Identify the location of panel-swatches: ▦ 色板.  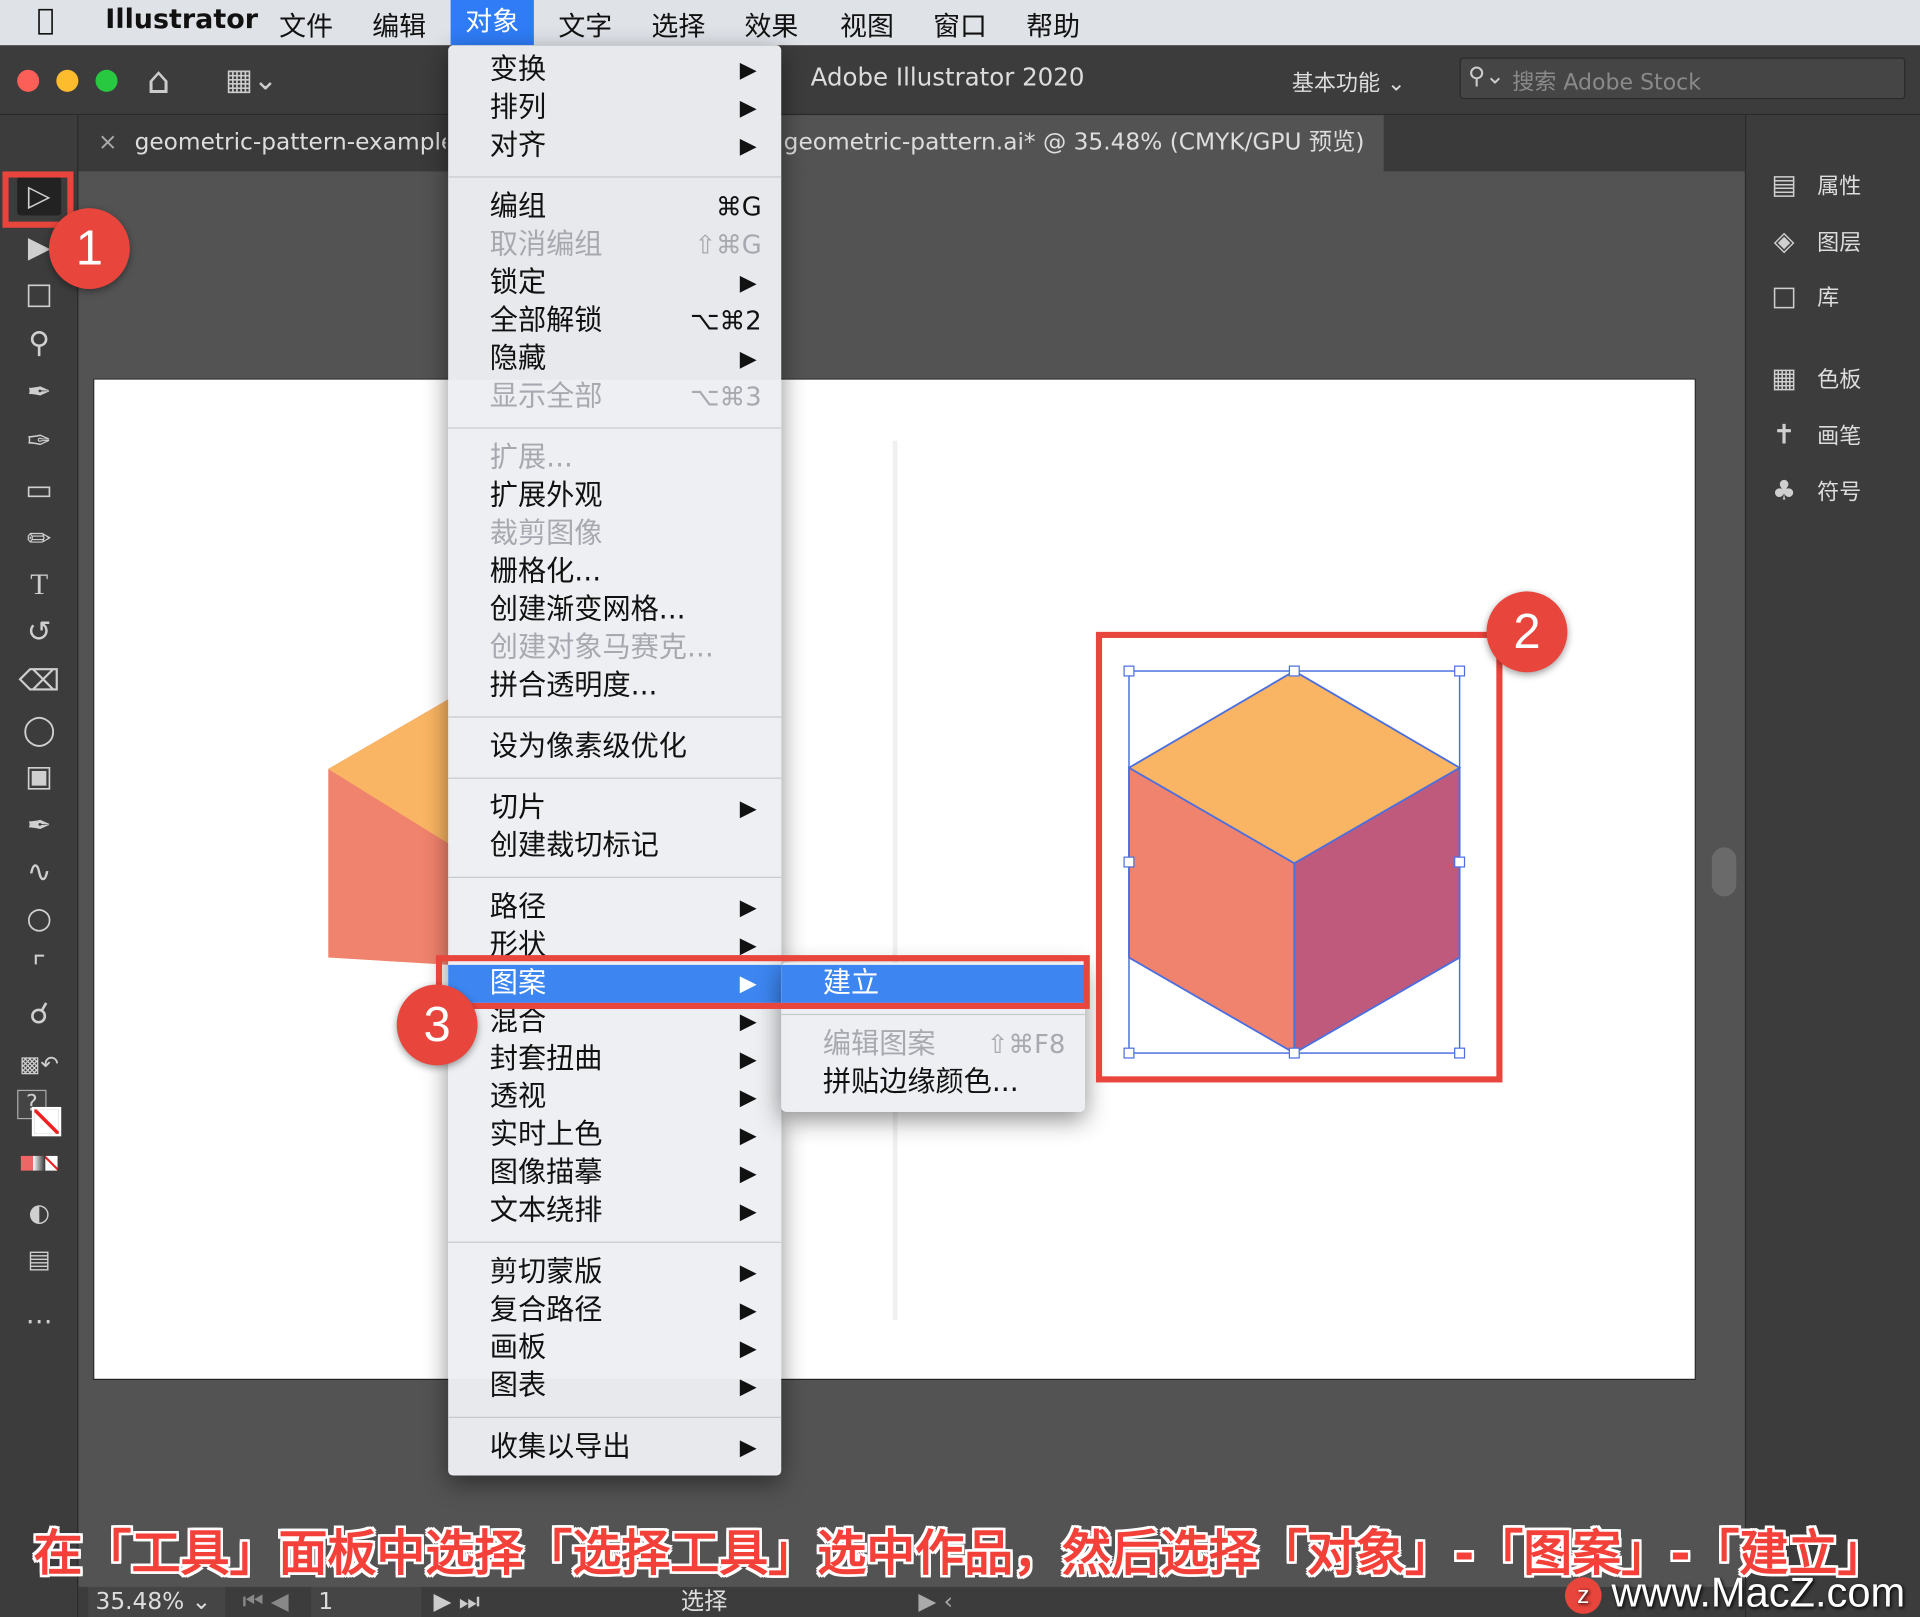
(1813, 378).